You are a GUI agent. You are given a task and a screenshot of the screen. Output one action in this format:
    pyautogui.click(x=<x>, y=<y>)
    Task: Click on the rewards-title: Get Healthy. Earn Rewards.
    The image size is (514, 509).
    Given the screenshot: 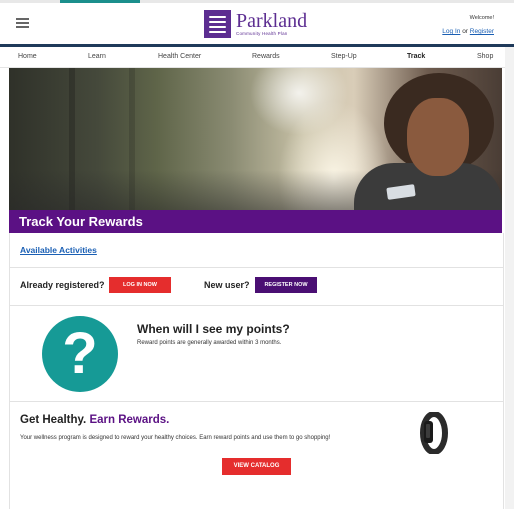 What is the action you would take?
    pyautogui.click(x=94, y=420)
    